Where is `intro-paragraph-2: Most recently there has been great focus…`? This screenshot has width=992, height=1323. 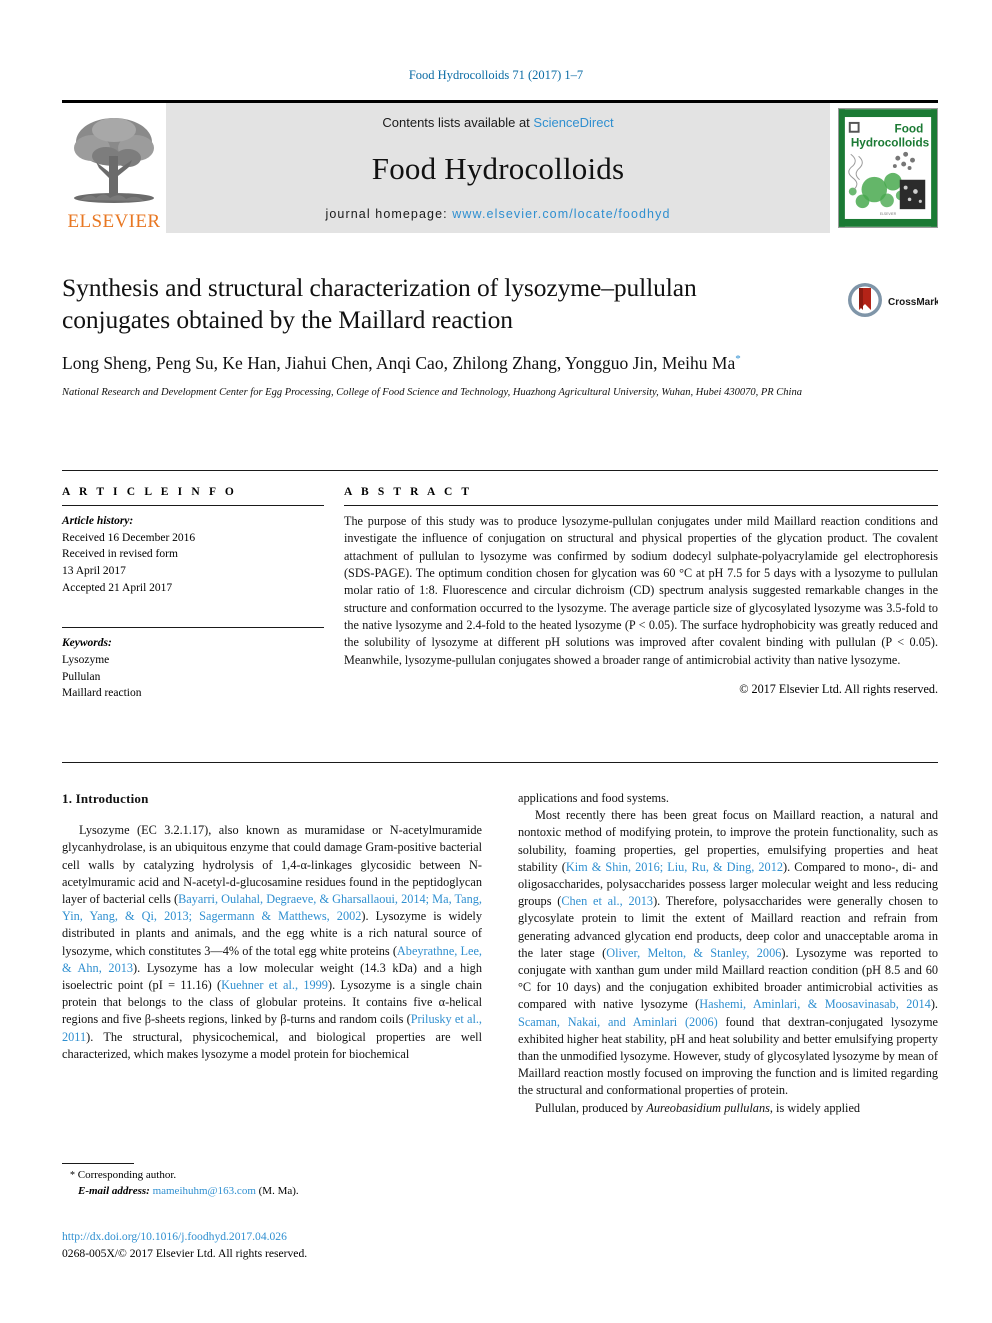
intro-paragraph-2: Most recently there has been great focus… is located at coordinates (728, 953).